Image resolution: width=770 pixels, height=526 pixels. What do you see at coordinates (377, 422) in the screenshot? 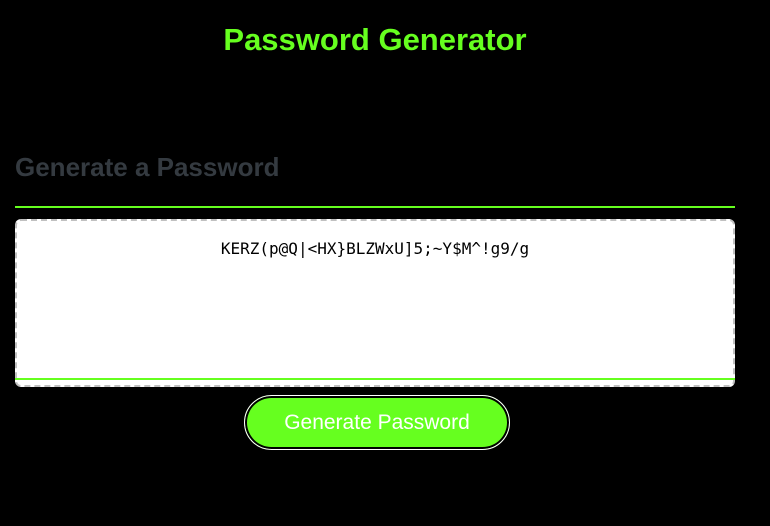
I see `generate-password-button: Generate Password` at bounding box center [377, 422].